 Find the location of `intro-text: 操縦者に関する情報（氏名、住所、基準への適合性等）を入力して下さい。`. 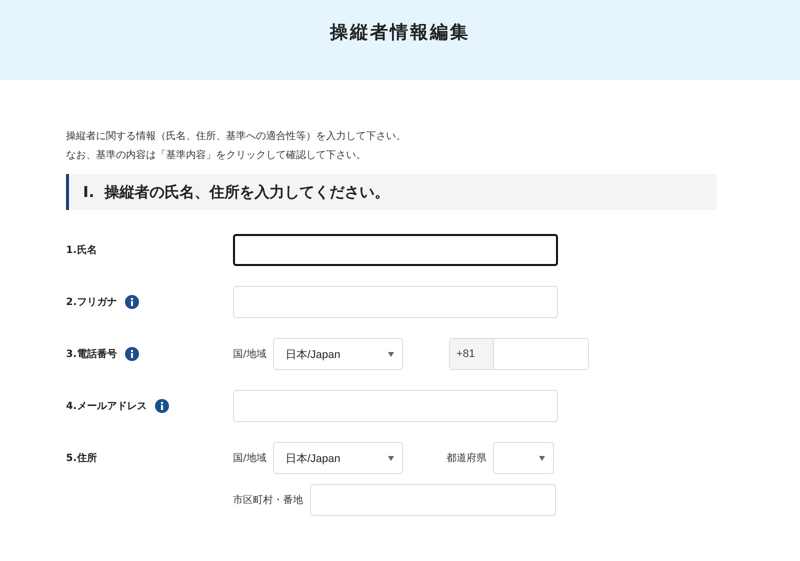

intro-text: 操縦者に関する情報（氏名、住所、基準への適合性等）を入力して下さい。 is located at coordinates (236, 136).